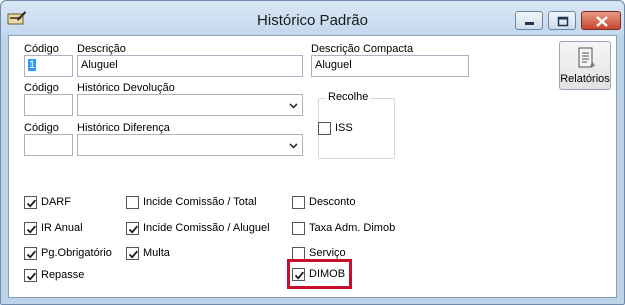 This screenshot has height=305, width=625. What do you see at coordinates (586, 57) in the screenshot?
I see `report-icon` at bounding box center [586, 57].